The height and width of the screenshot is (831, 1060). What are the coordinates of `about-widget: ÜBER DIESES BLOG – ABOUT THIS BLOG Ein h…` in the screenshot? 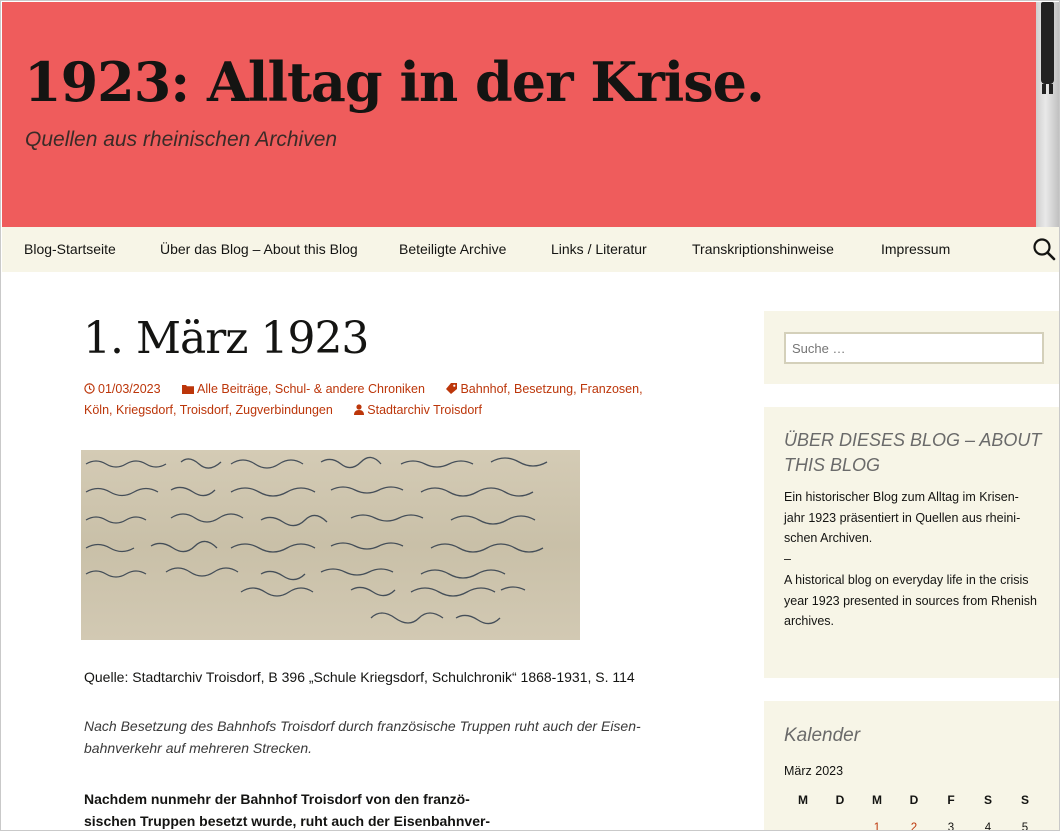 It's located at (911, 542).